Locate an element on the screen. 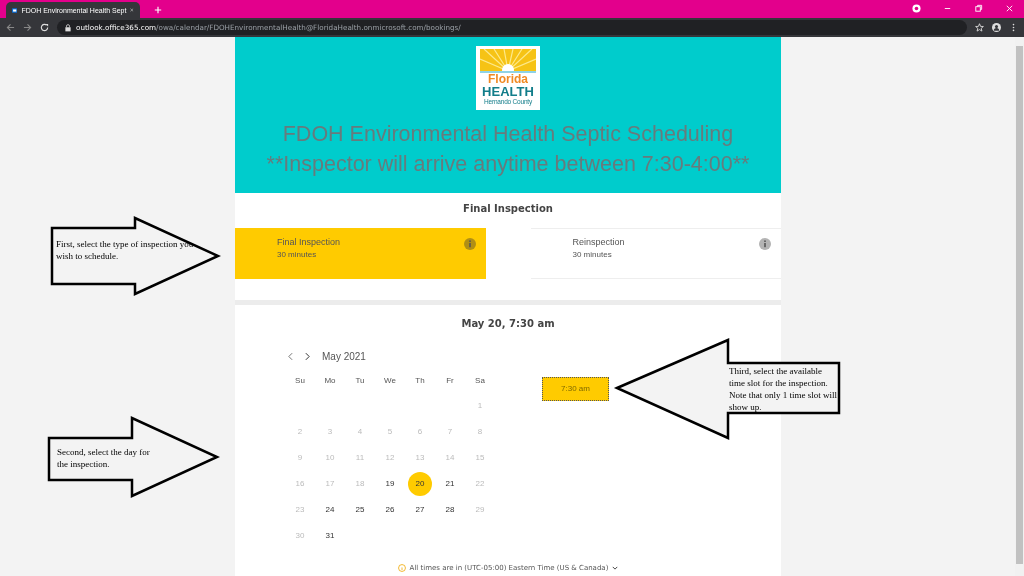 The image size is (1024, 576). next-month-icon is located at coordinates (307, 356).